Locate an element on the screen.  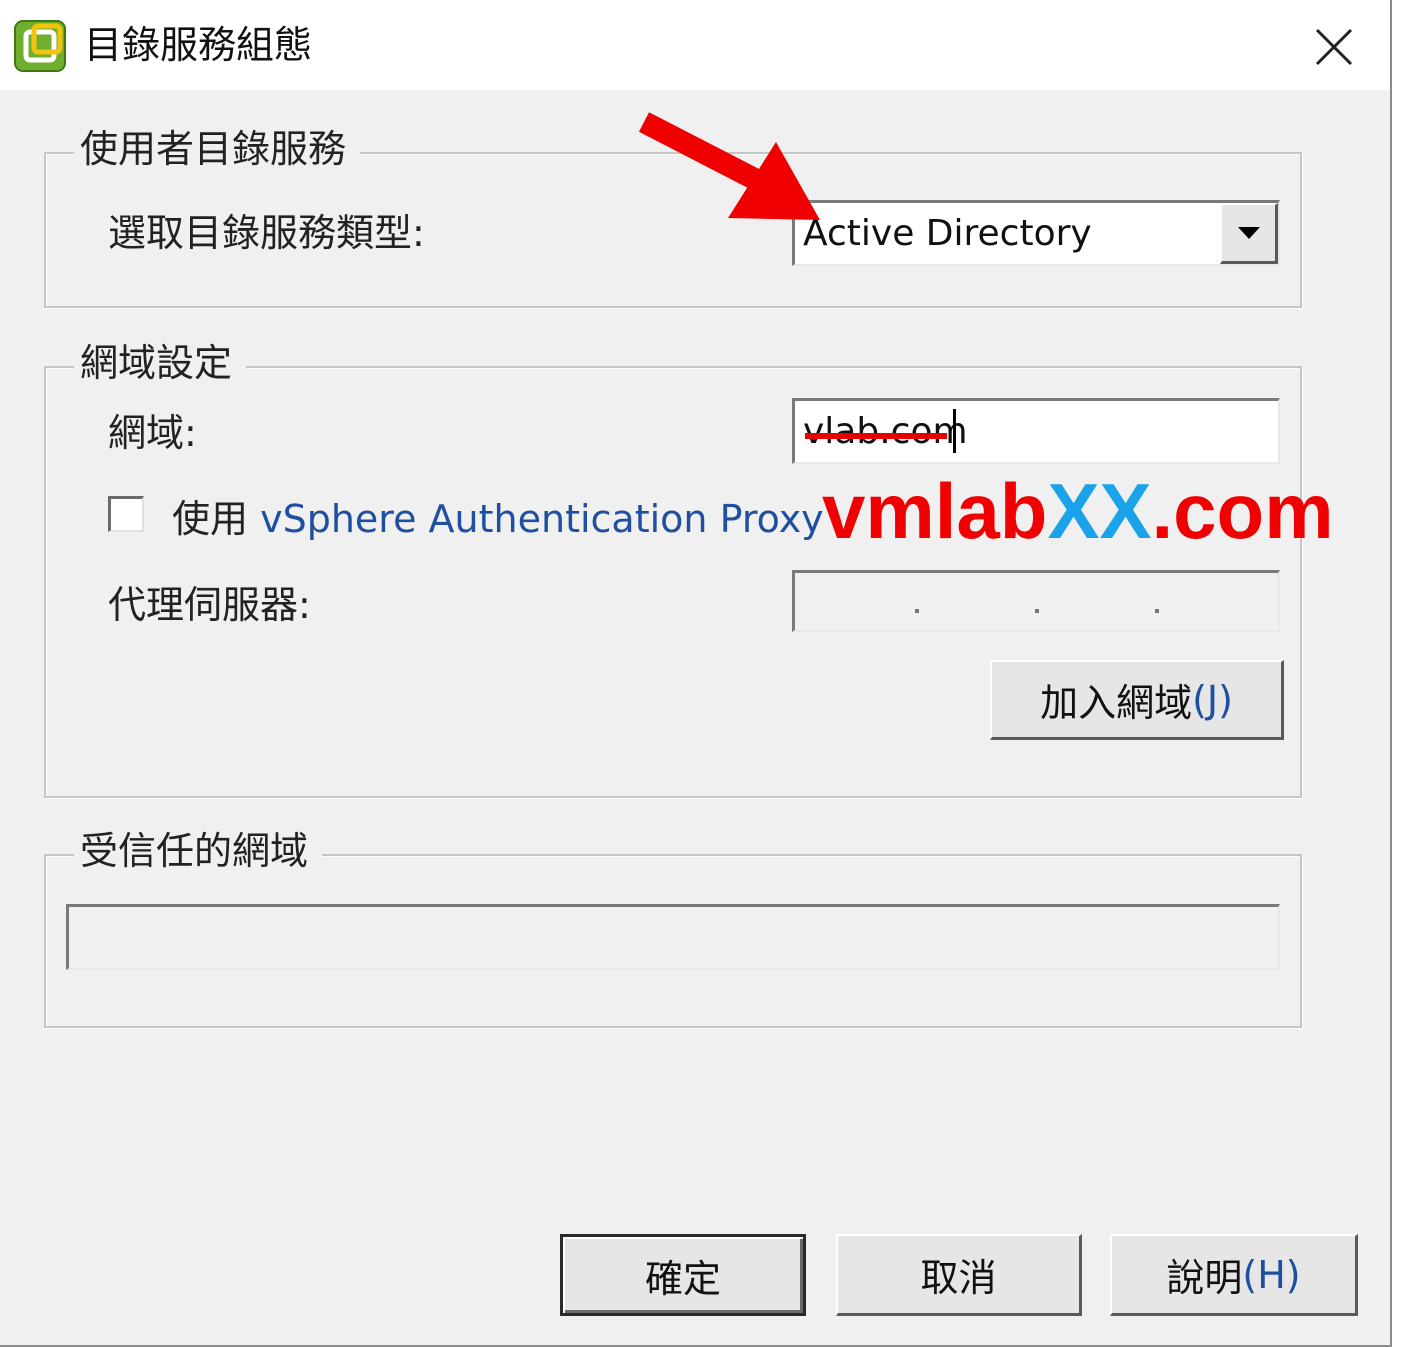
proxy-server-ip-input is located at coordinates (1036, 601).